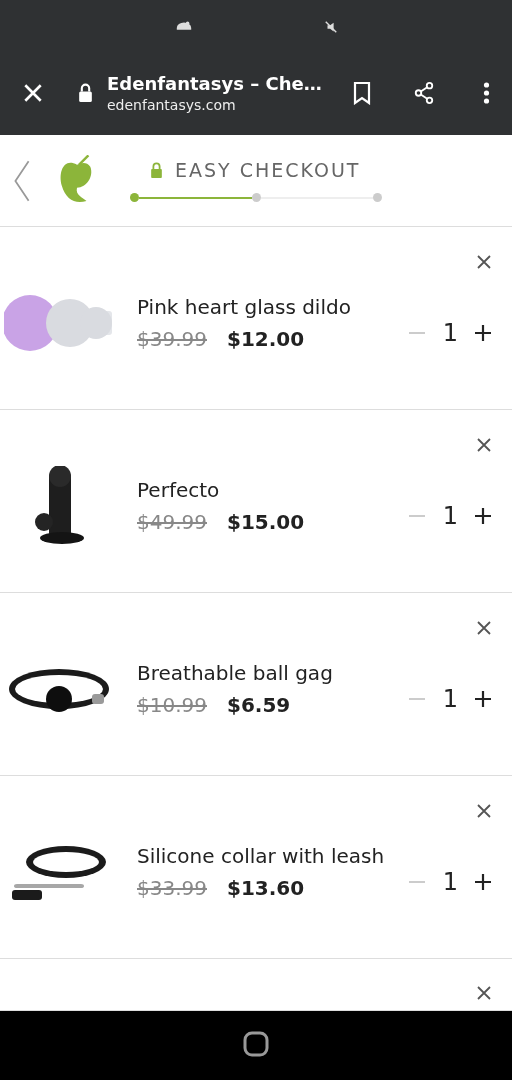  What do you see at coordinates (172, 104) in the screenshot?
I see `page-url: edenfantasys.com` at bounding box center [172, 104].